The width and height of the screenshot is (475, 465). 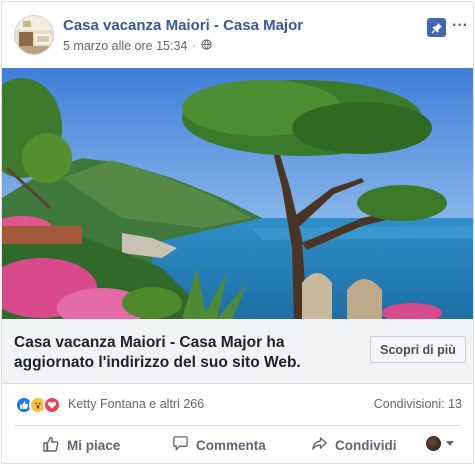 What do you see at coordinates (319, 445) in the screenshot?
I see `share-arrow-icon` at bounding box center [319, 445].